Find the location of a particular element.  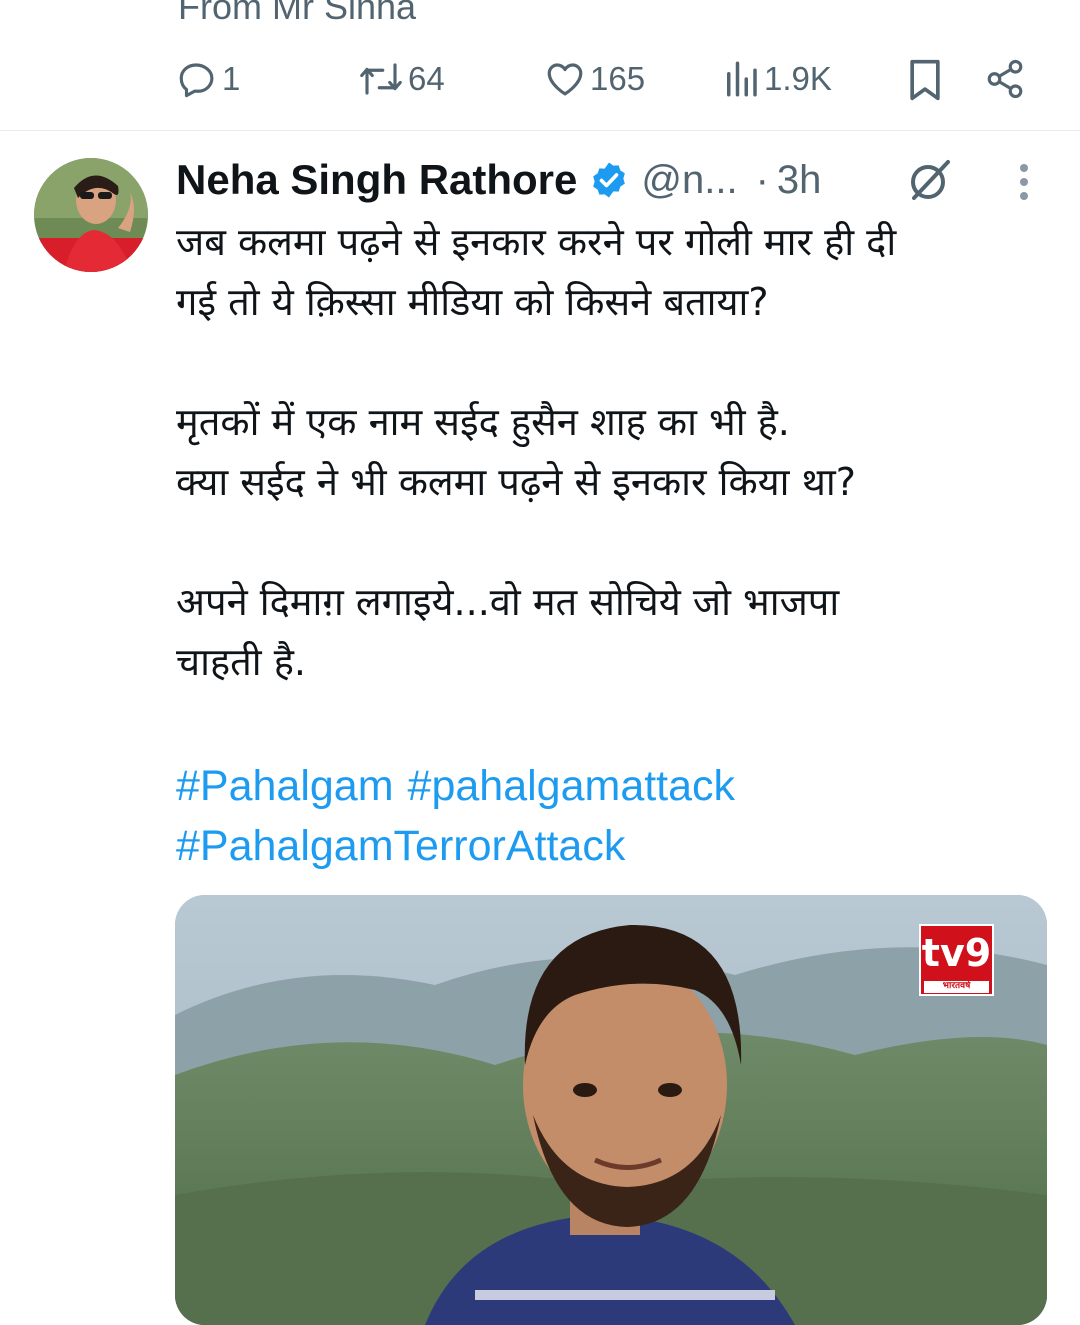

tweet-time: 3h is located at coordinates (799, 180).